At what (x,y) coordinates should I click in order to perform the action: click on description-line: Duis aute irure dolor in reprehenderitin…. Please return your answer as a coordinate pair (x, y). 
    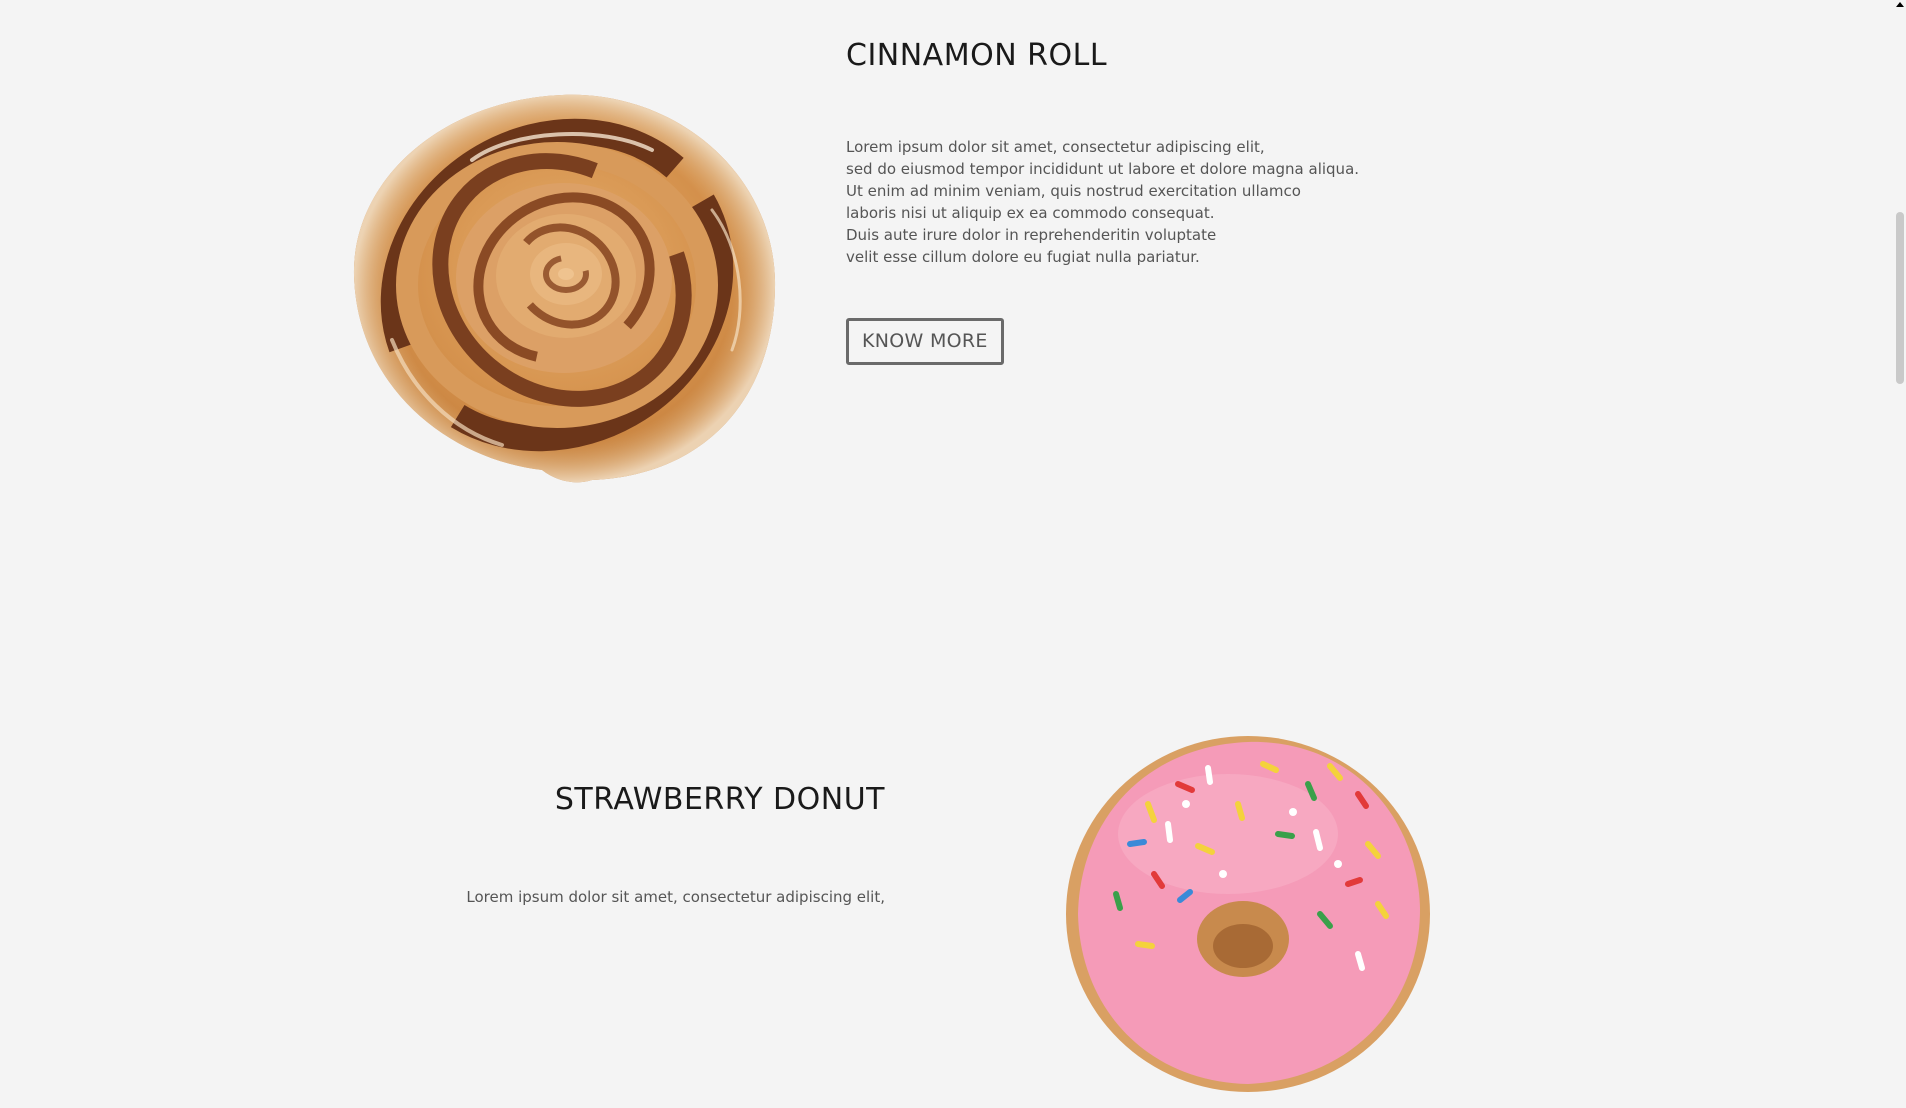
    Looking at the image, I should click on (1031, 235).